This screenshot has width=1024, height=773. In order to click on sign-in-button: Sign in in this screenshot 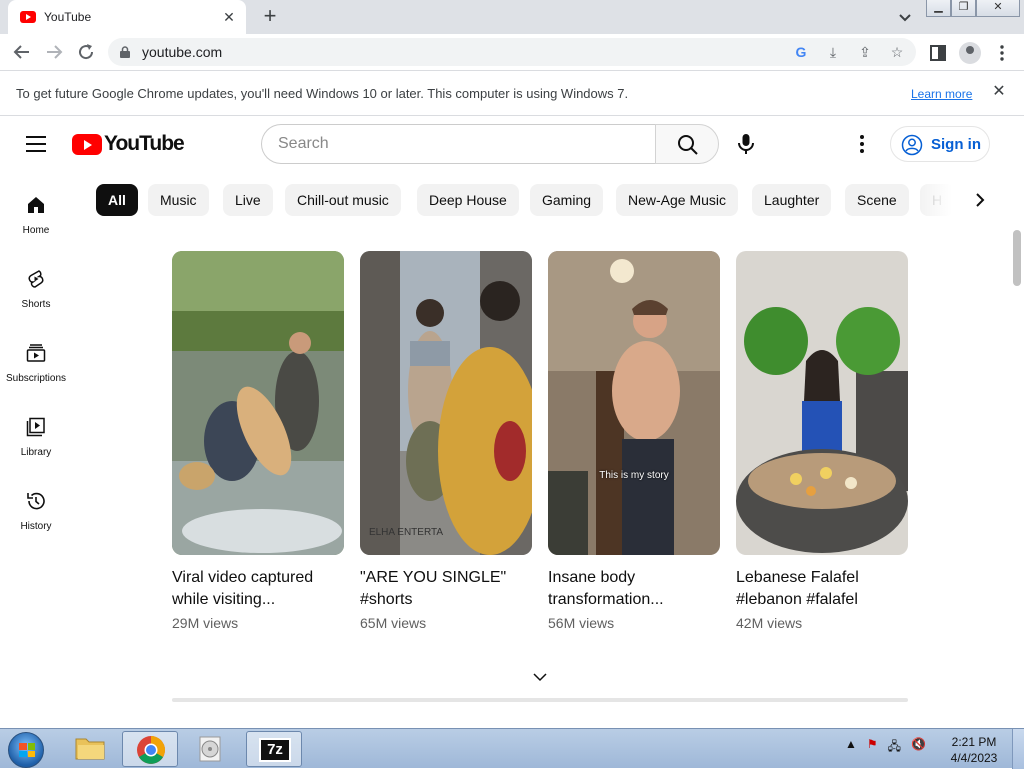, I will do `click(940, 144)`.